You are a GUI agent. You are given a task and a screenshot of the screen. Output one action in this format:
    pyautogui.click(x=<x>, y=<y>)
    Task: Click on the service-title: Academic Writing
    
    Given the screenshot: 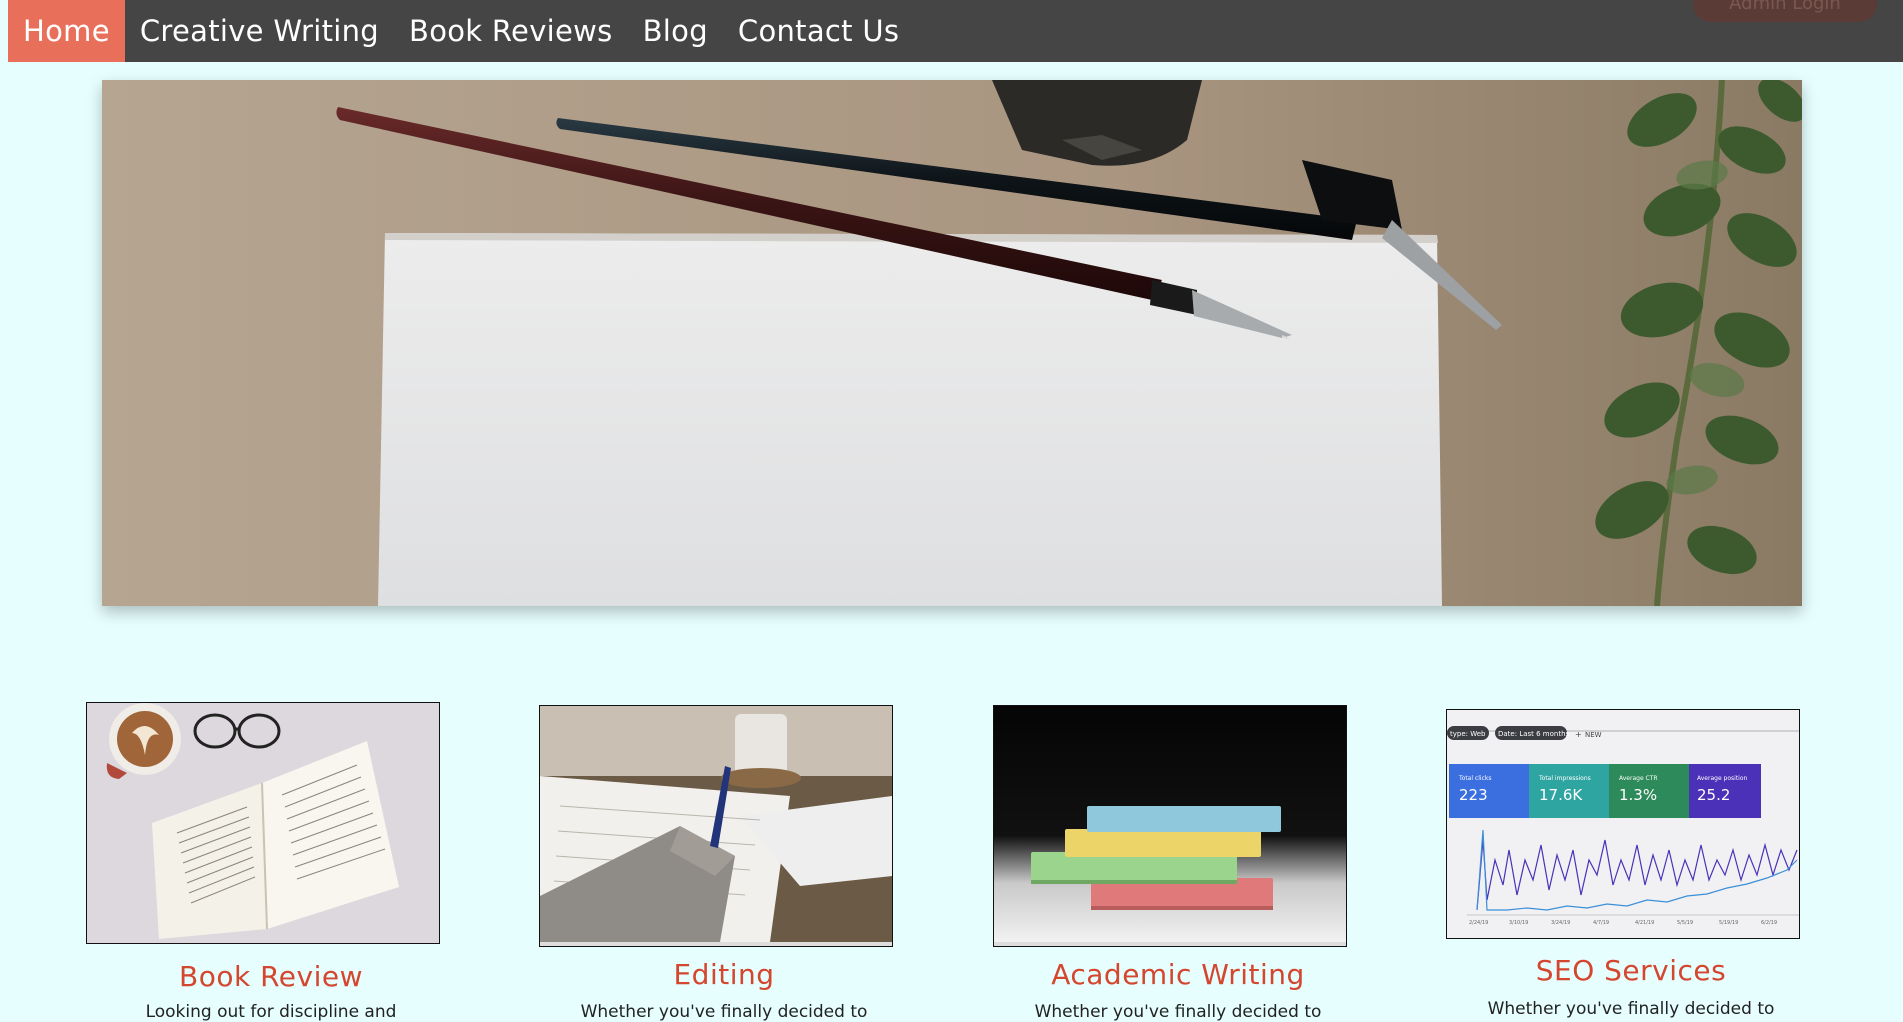 What is the action you would take?
    pyautogui.click(x=1178, y=974)
    